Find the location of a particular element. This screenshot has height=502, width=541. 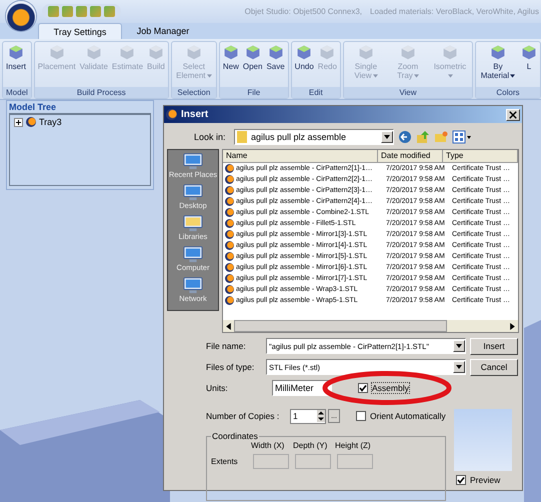

preview-label: Preview is located at coordinates (485, 480).